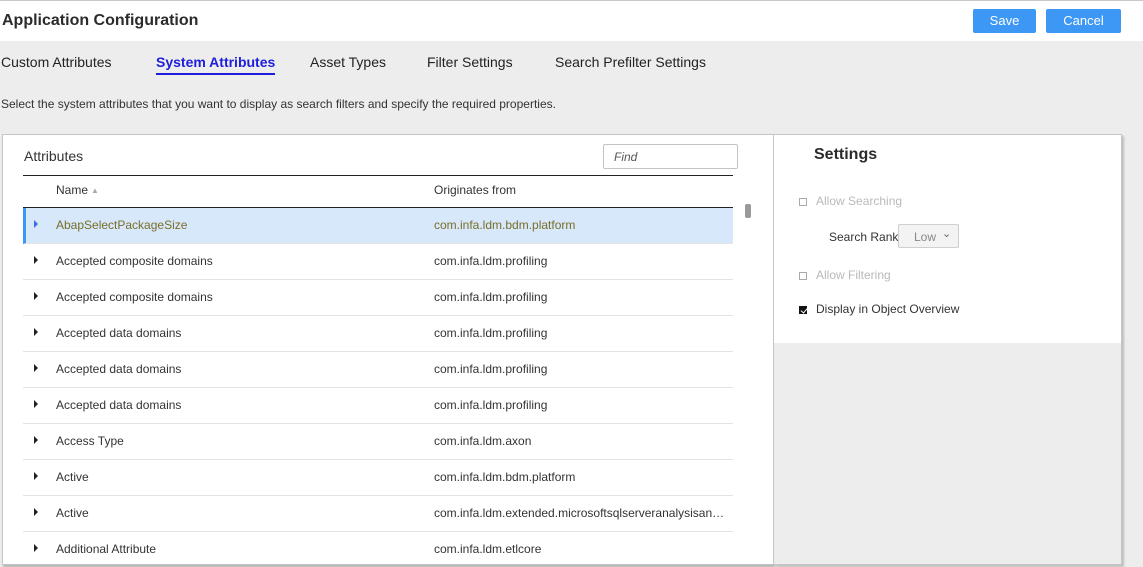 The width and height of the screenshot is (1143, 567). What do you see at coordinates (72, 190) in the screenshot?
I see `column-name-label: Name` at bounding box center [72, 190].